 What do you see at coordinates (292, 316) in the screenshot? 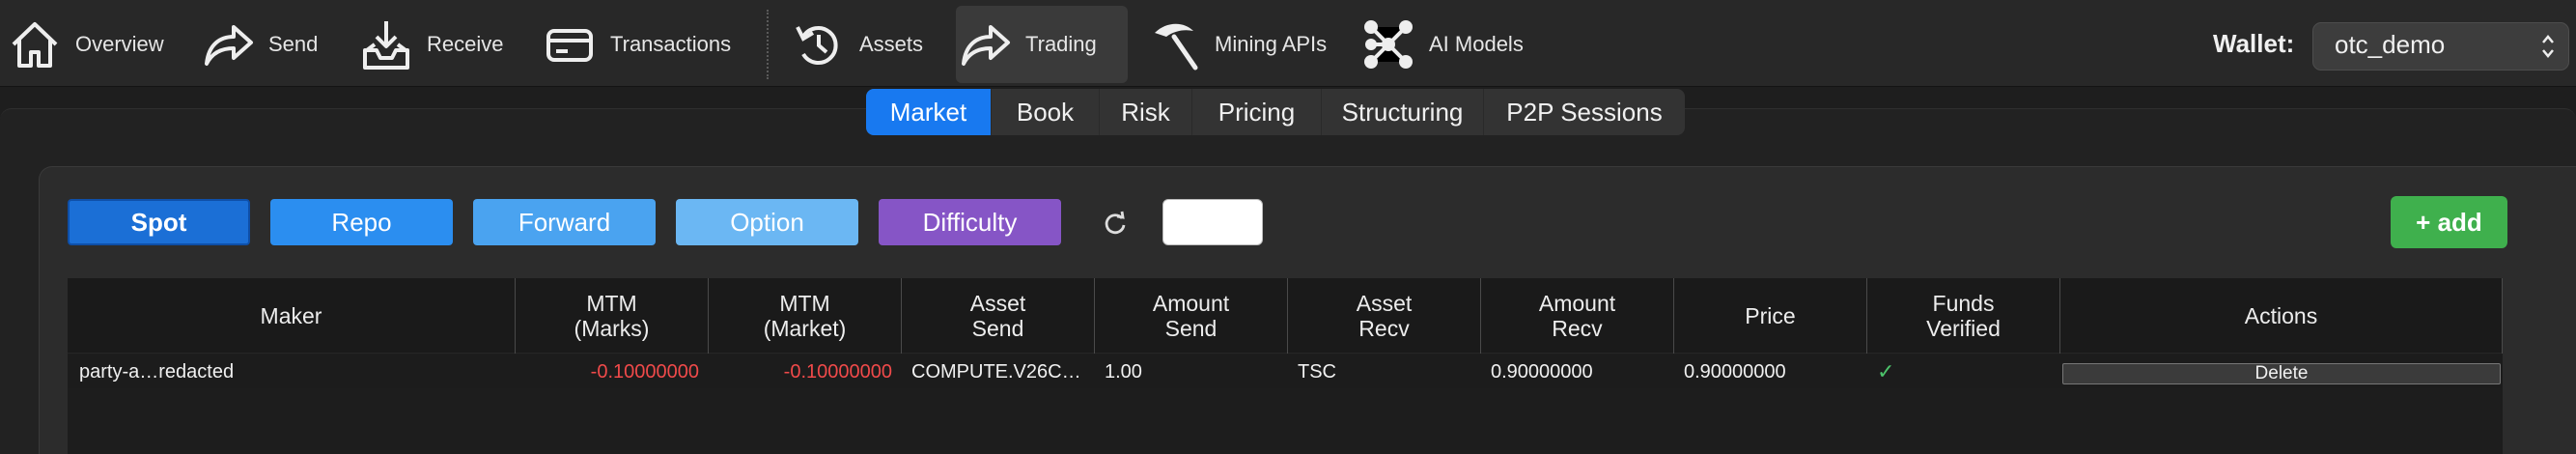
I see `col-maker: Maker` at bounding box center [292, 316].